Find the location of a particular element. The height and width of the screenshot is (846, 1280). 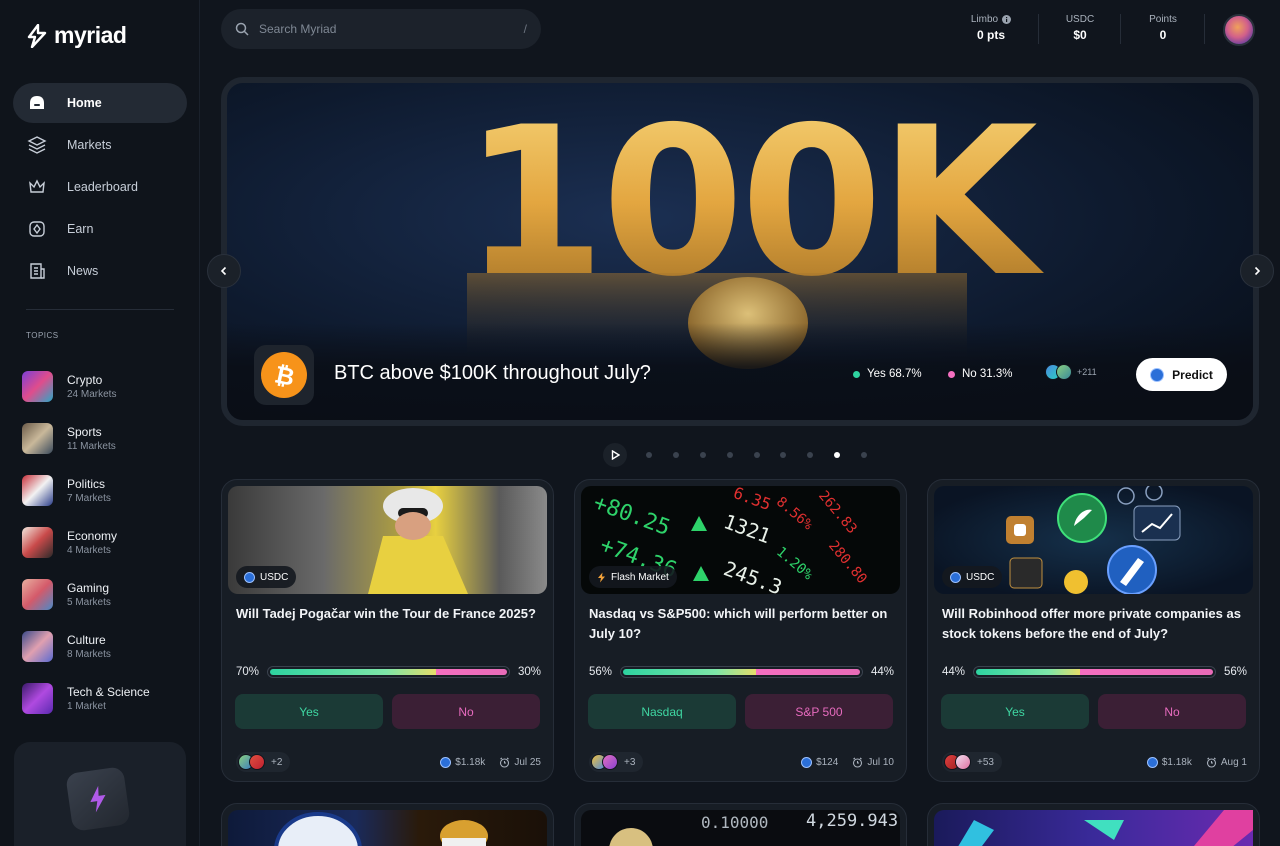

topic-count: 7 Markets is located at coordinates (89, 498).